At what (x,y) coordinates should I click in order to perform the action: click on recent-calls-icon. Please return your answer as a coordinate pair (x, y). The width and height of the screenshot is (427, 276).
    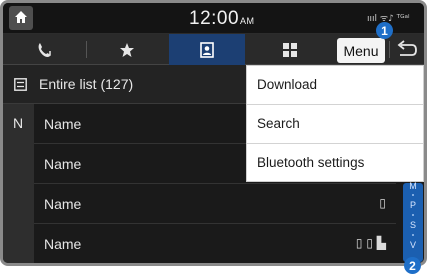
    Looking at the image, I should click on (44, 49).